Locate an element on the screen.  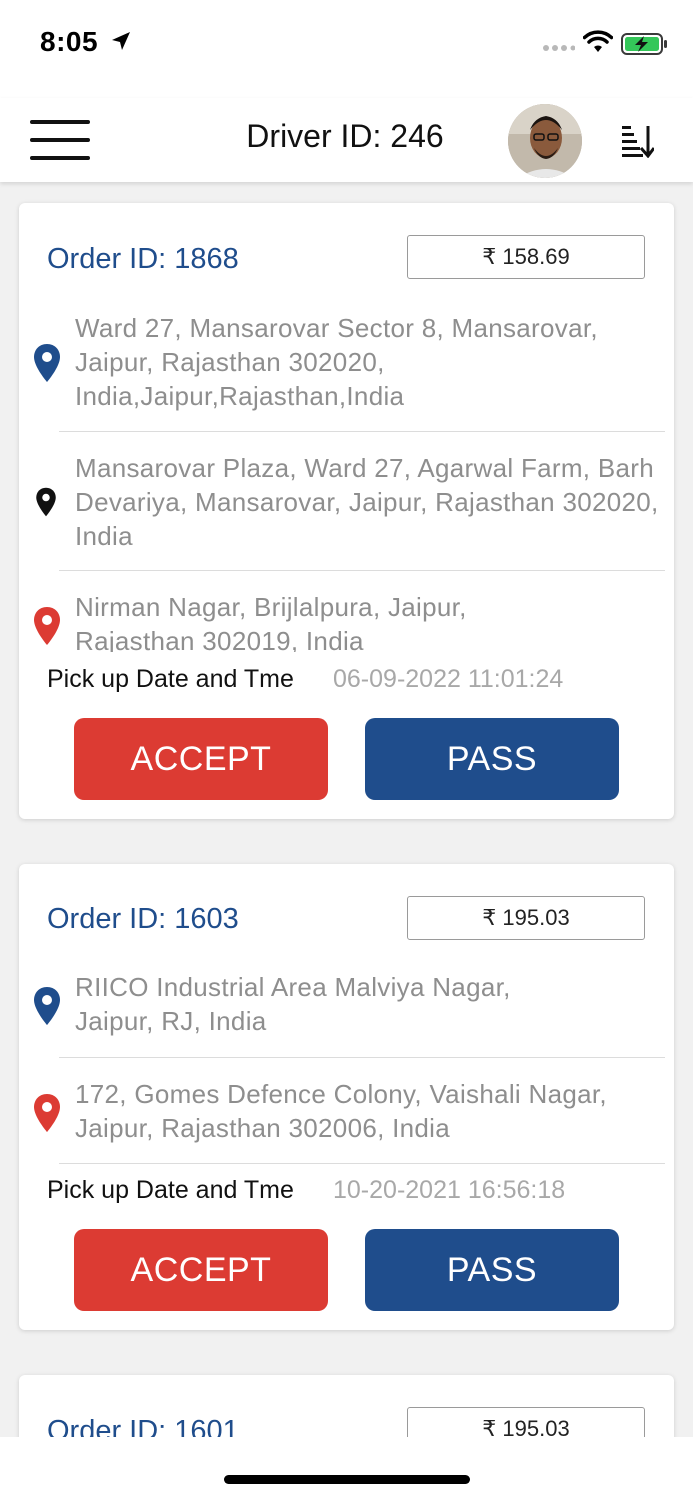
signal-dots-icon is located at coordinates (559, 48).